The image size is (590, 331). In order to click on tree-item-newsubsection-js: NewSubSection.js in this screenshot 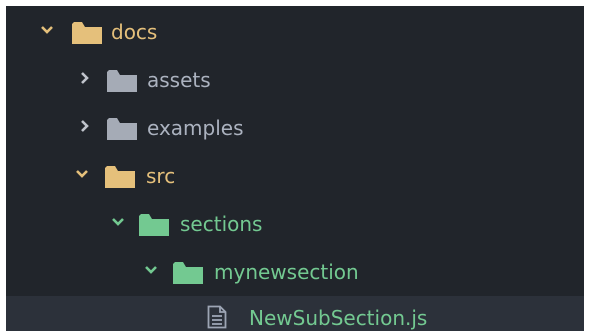, I will do `click(295, 313)`.